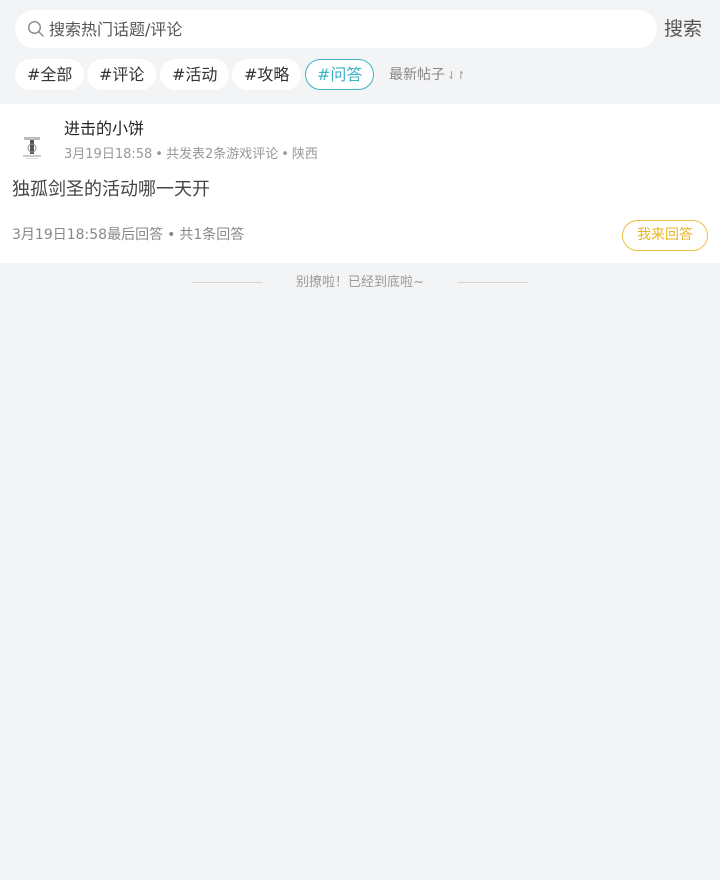 The height and width of the screenshot is (880, 720). What do you see at coordinates (212, 235) in the screenshot?
I see `reply-count: 共1条回答` at bounding box center [212, 235].